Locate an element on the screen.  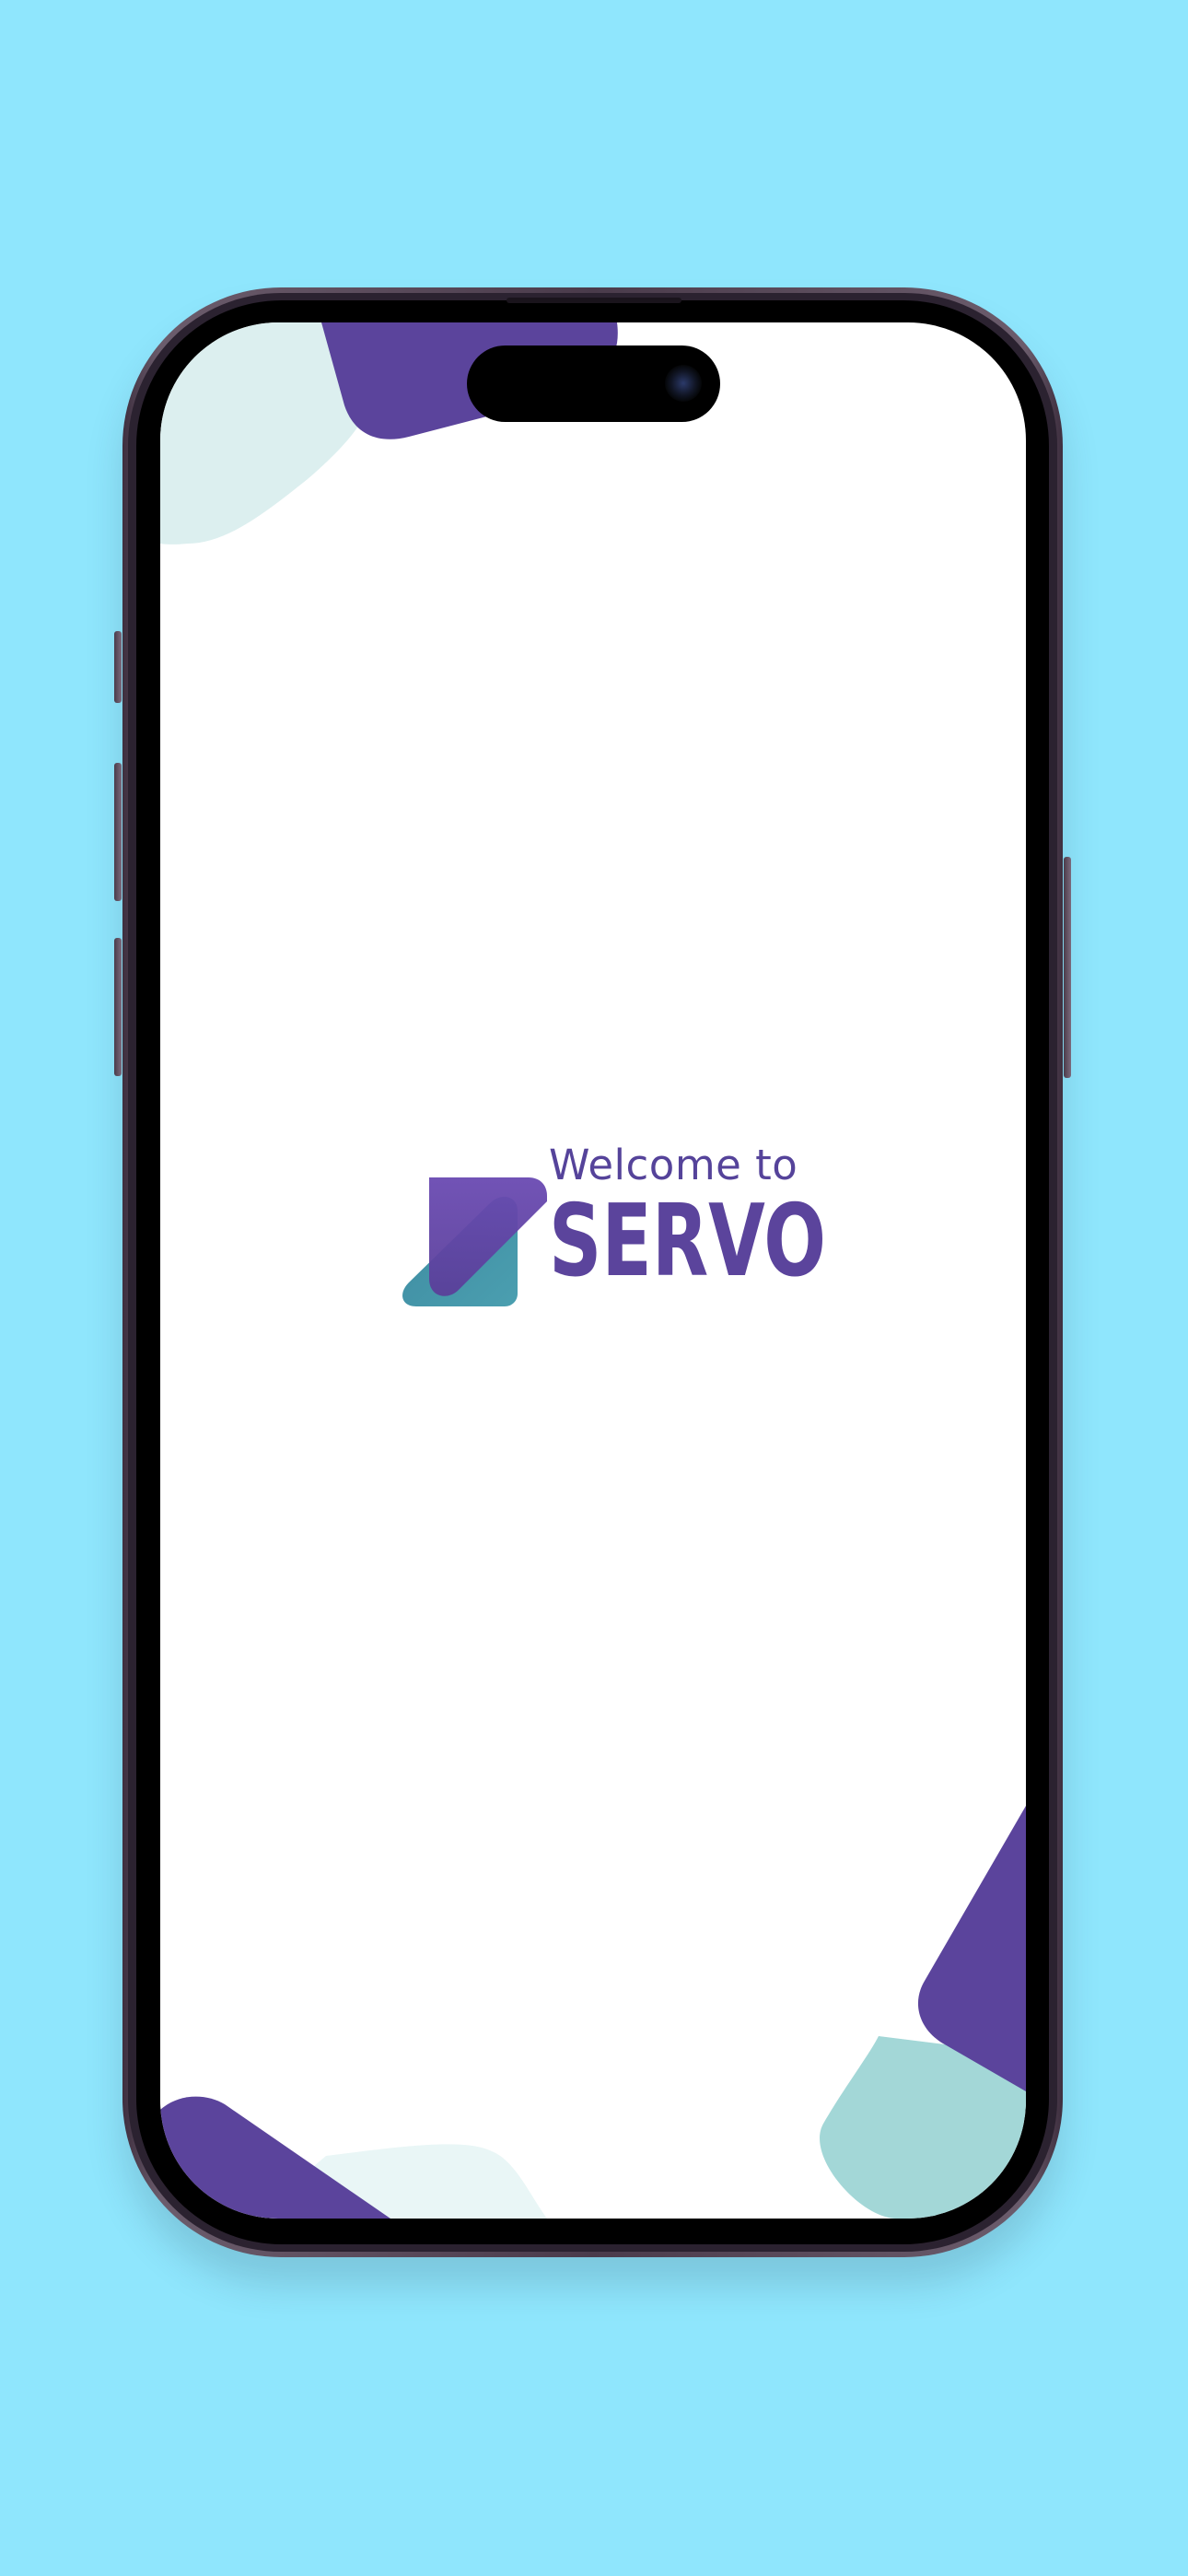
welcome-text: Welcome to is located at coordinates (673, 1165).